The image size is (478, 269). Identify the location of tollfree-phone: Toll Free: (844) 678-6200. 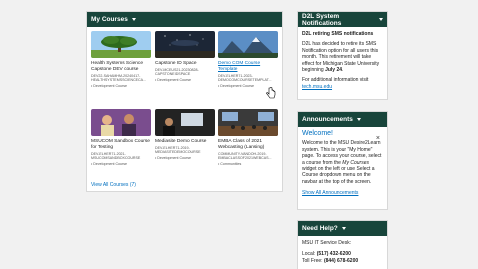
(342, 261).